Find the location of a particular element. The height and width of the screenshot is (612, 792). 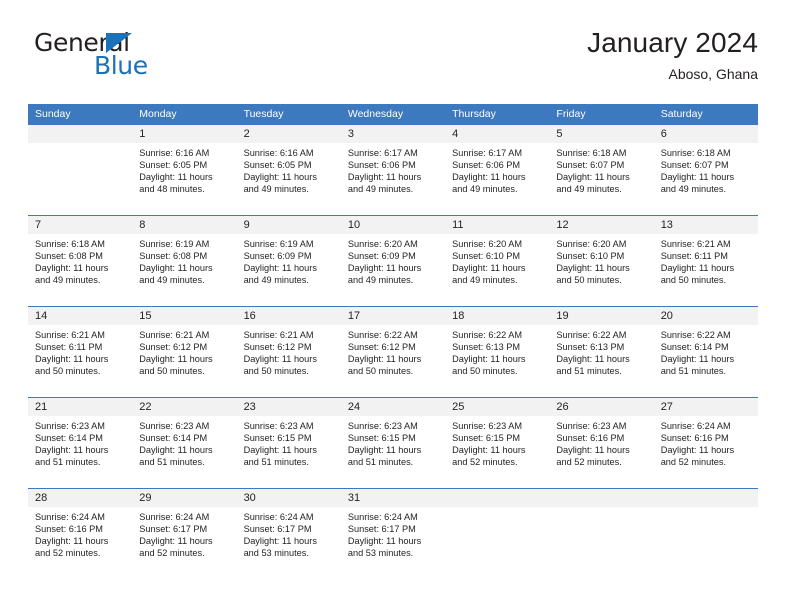

day-number: 28 is located at coordinates (80, 498).